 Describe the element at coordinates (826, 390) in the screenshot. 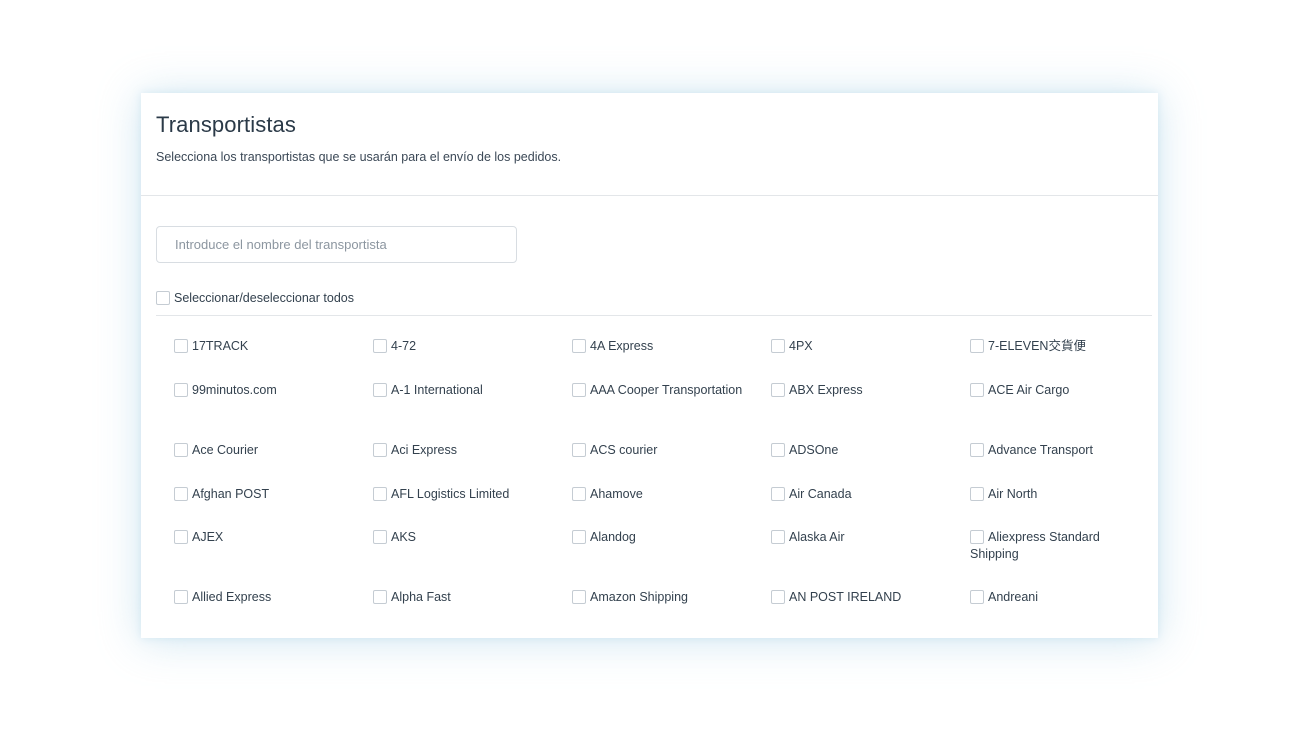

I see `carrier-label: ABX Express` at that location.